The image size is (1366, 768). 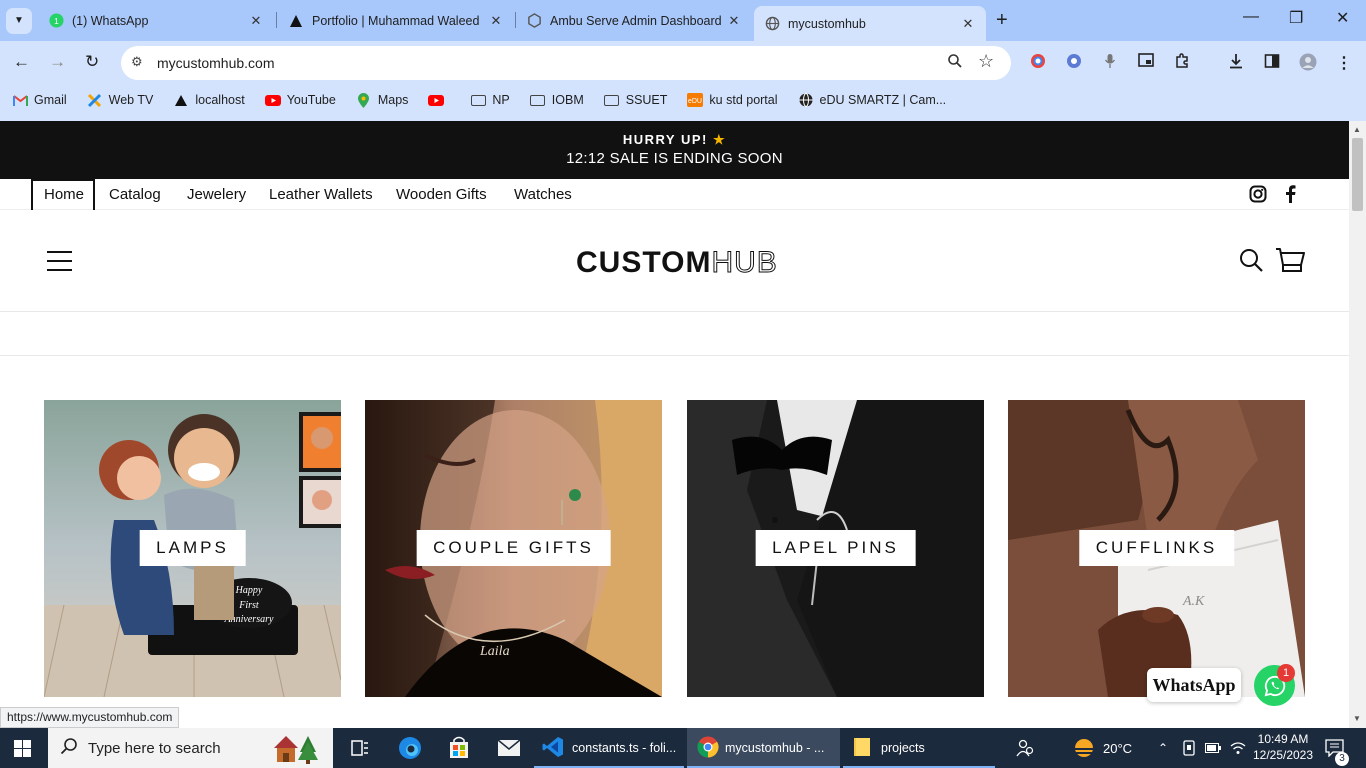 I want to click on tab-mycustomhub: mycustomhub ✕, so click(x=870, y=23).